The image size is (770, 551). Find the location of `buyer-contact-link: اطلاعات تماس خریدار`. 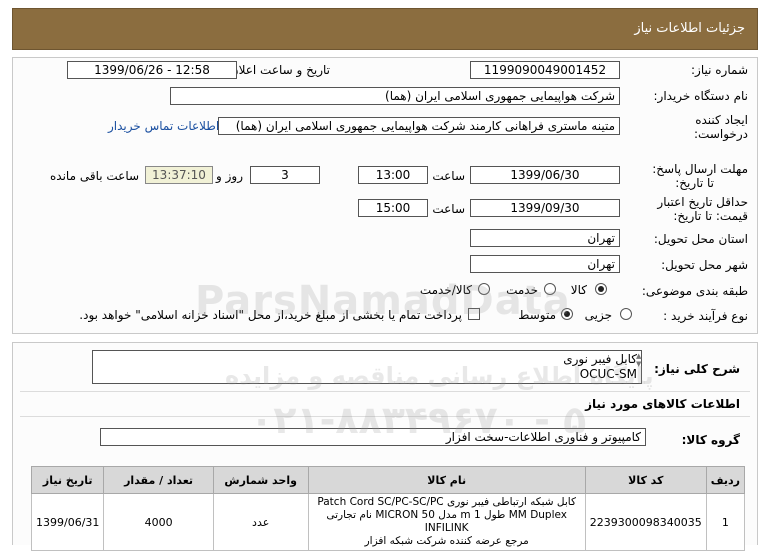

buyer-contact-link: اطلاعات تماس خریدار is located at coordinates (163, 126).